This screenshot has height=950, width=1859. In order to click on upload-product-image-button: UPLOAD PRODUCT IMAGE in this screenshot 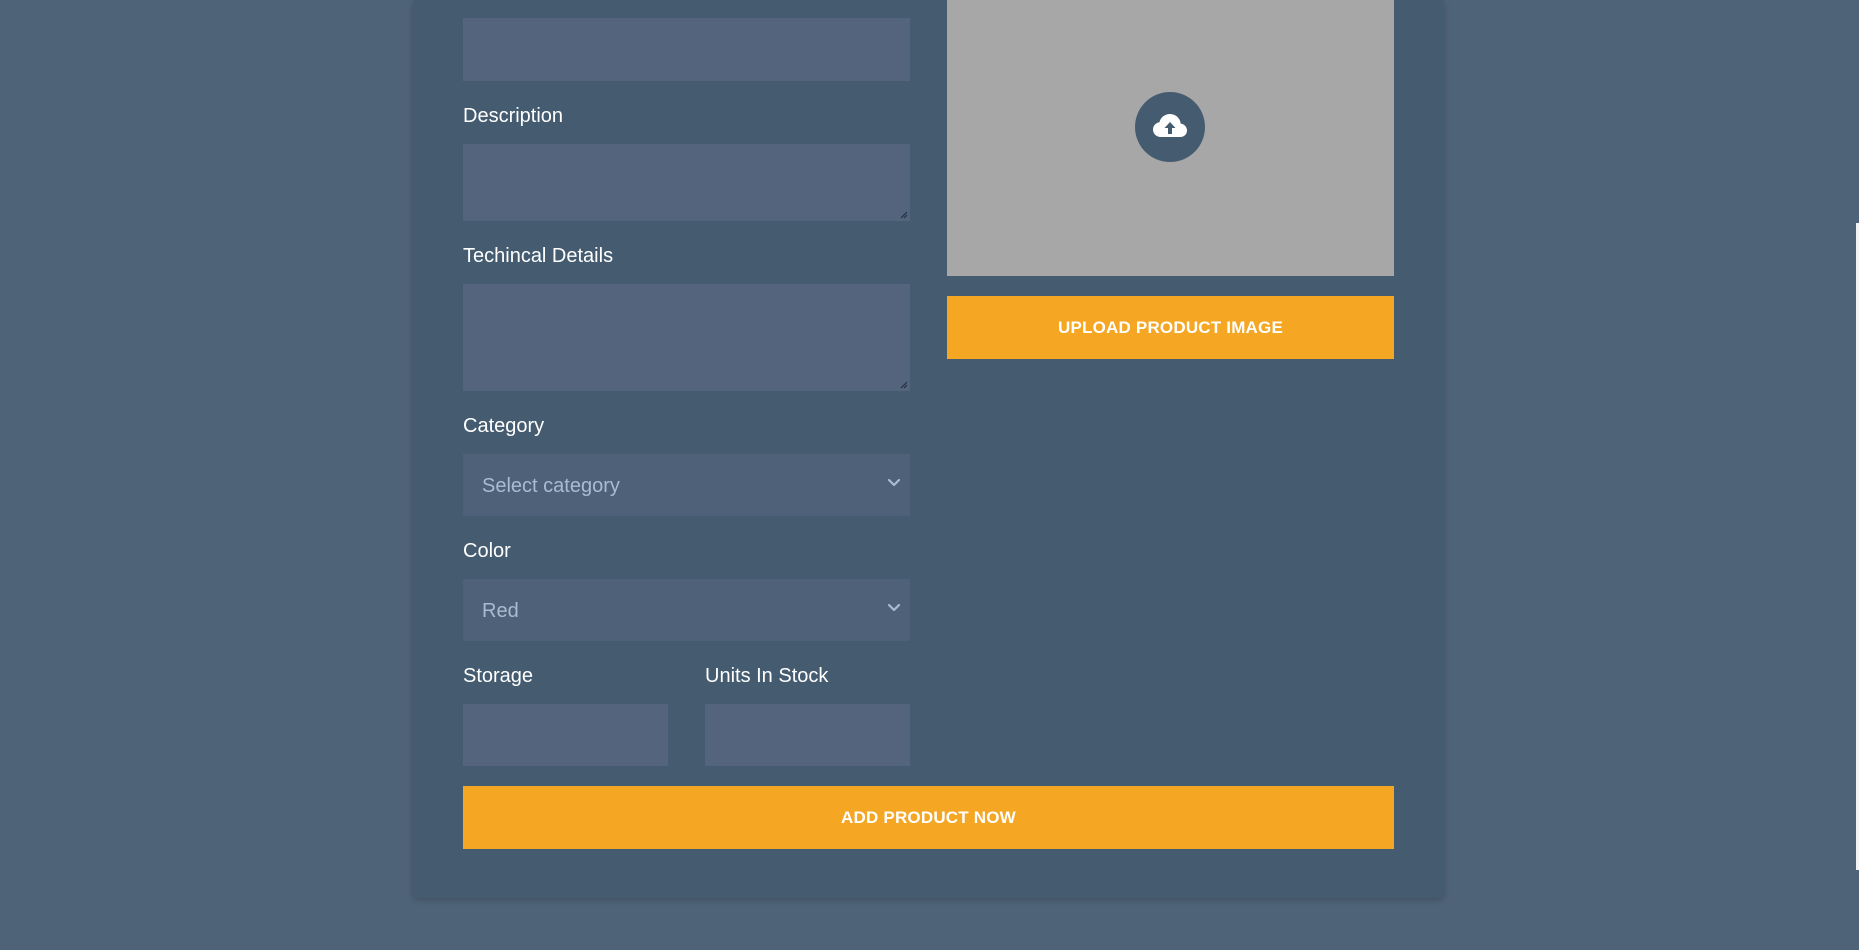, I will do `click(1170, 327)`.